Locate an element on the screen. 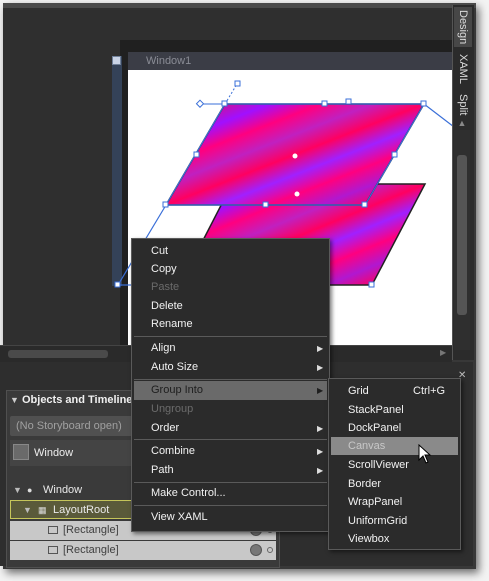 The height and width of the screenshot is (581, 489). mouse-pointer-icon is located at coordinates (425, 454).